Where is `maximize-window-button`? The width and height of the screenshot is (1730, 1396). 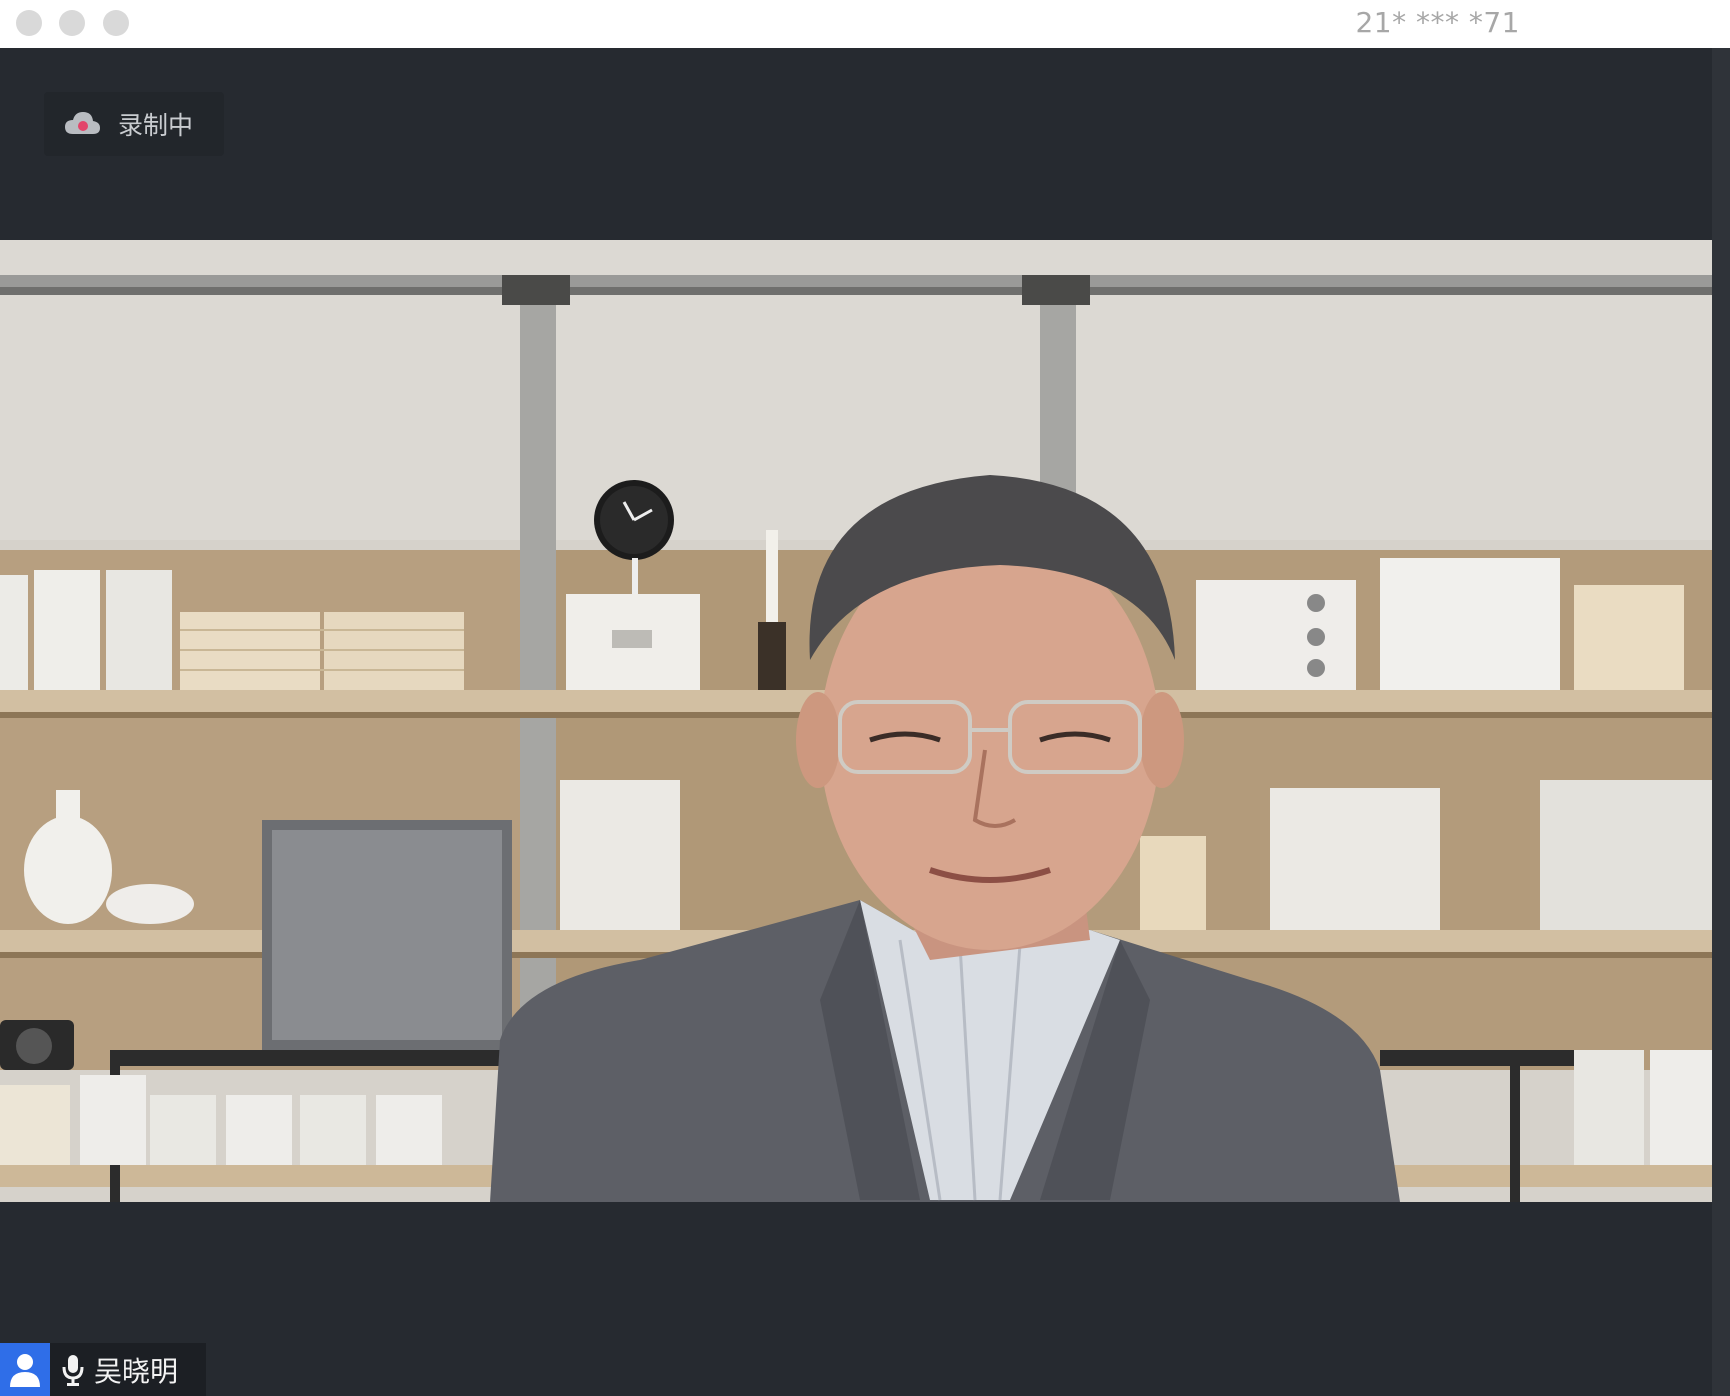 maximize-window-button is located at coordinates (116, 23).